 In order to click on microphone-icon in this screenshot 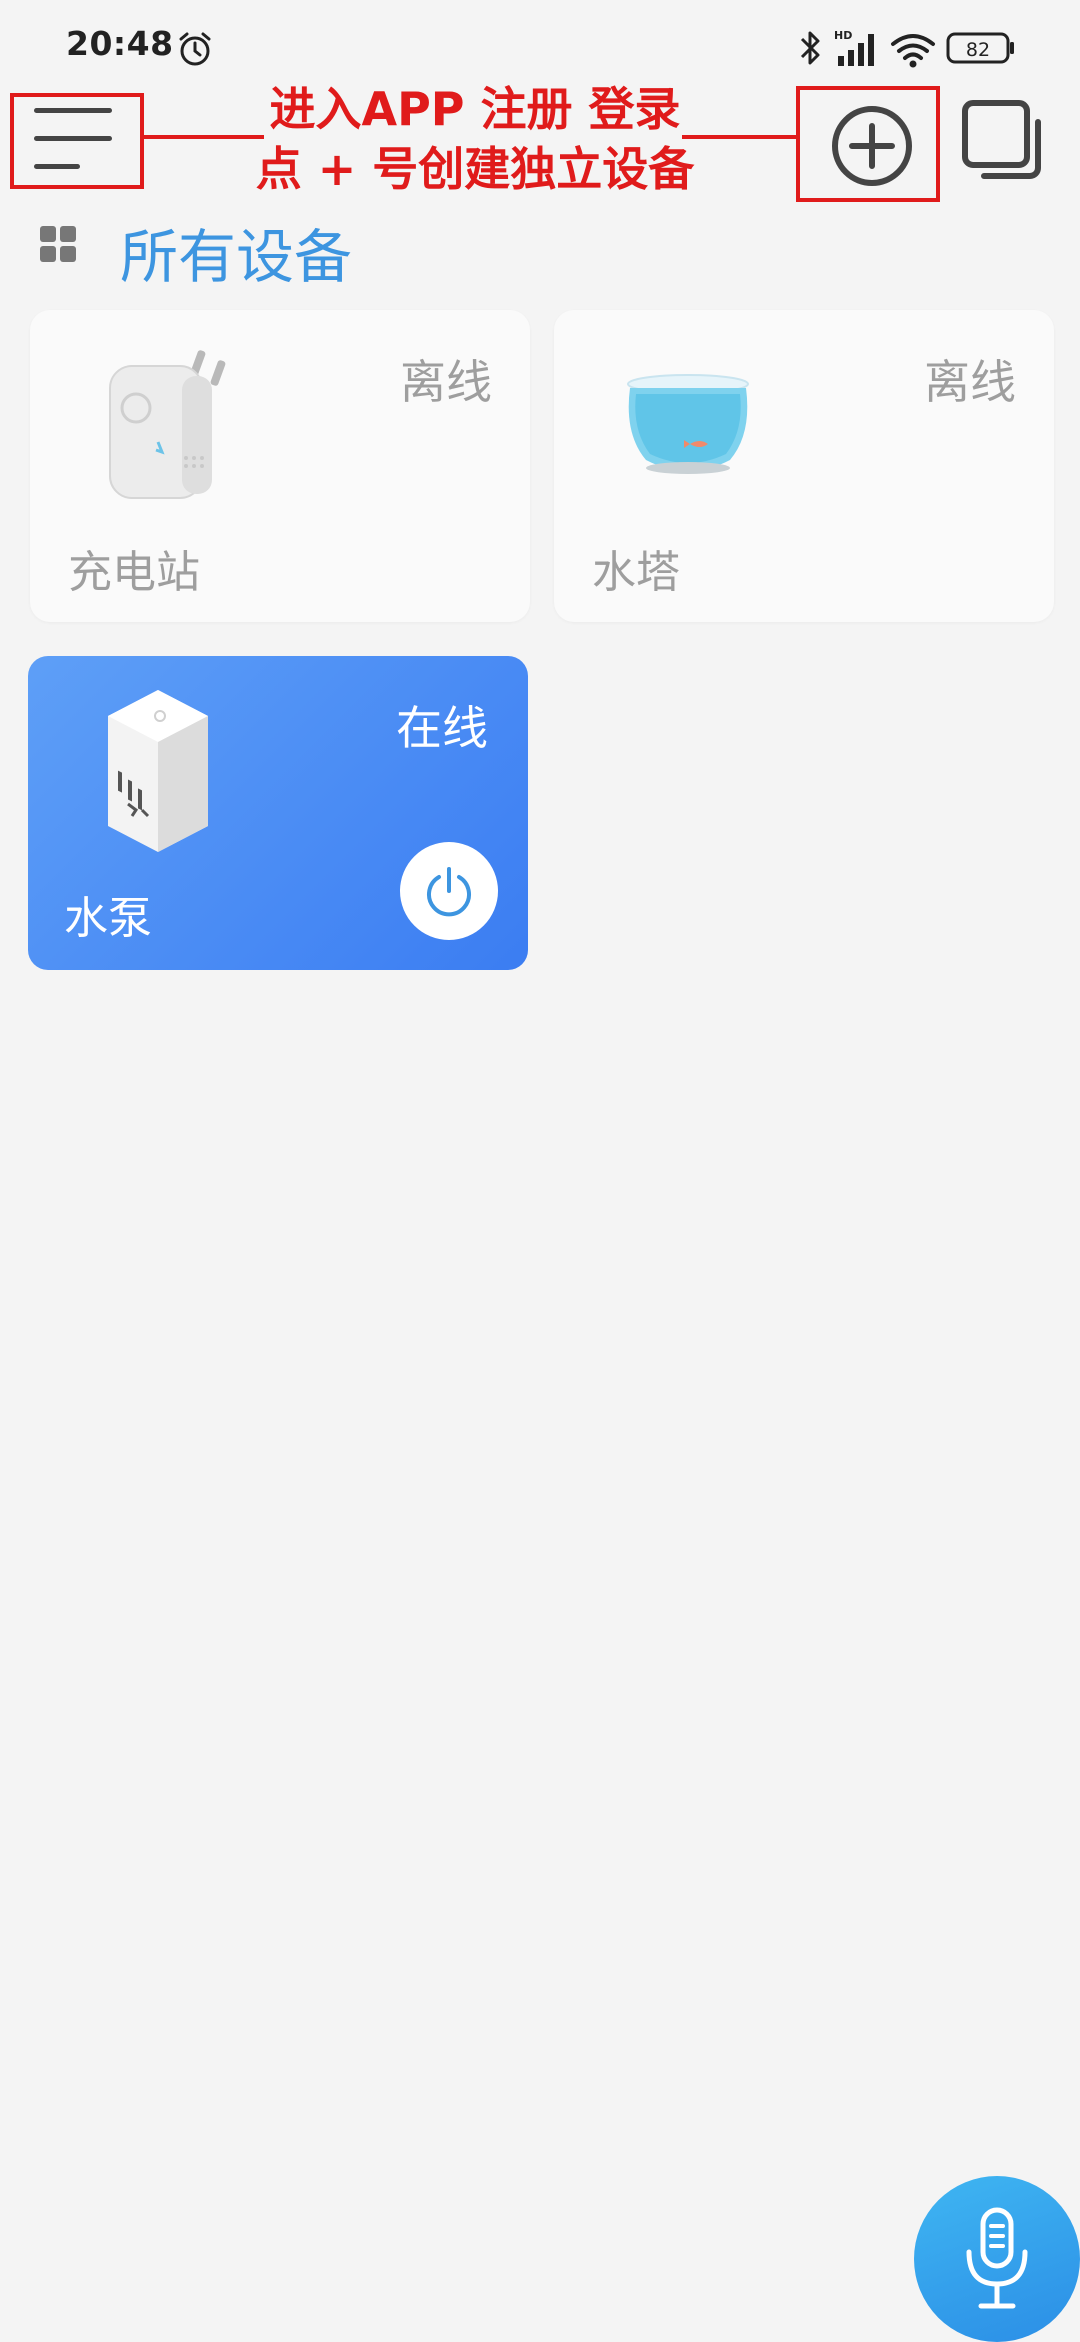, I will do `click(997, 2258)`.